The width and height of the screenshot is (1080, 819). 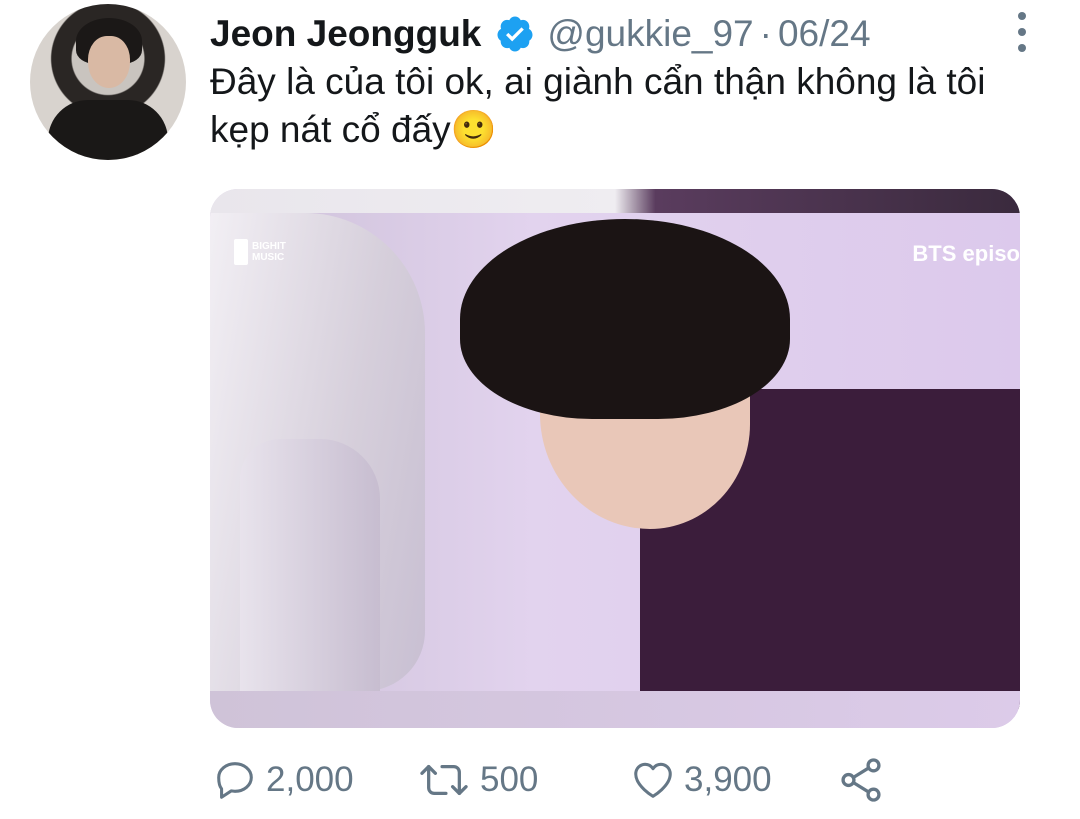 I want to click on media-watermark-logo-text: BIGHIT MUSIC, so click(x=269, y=252).